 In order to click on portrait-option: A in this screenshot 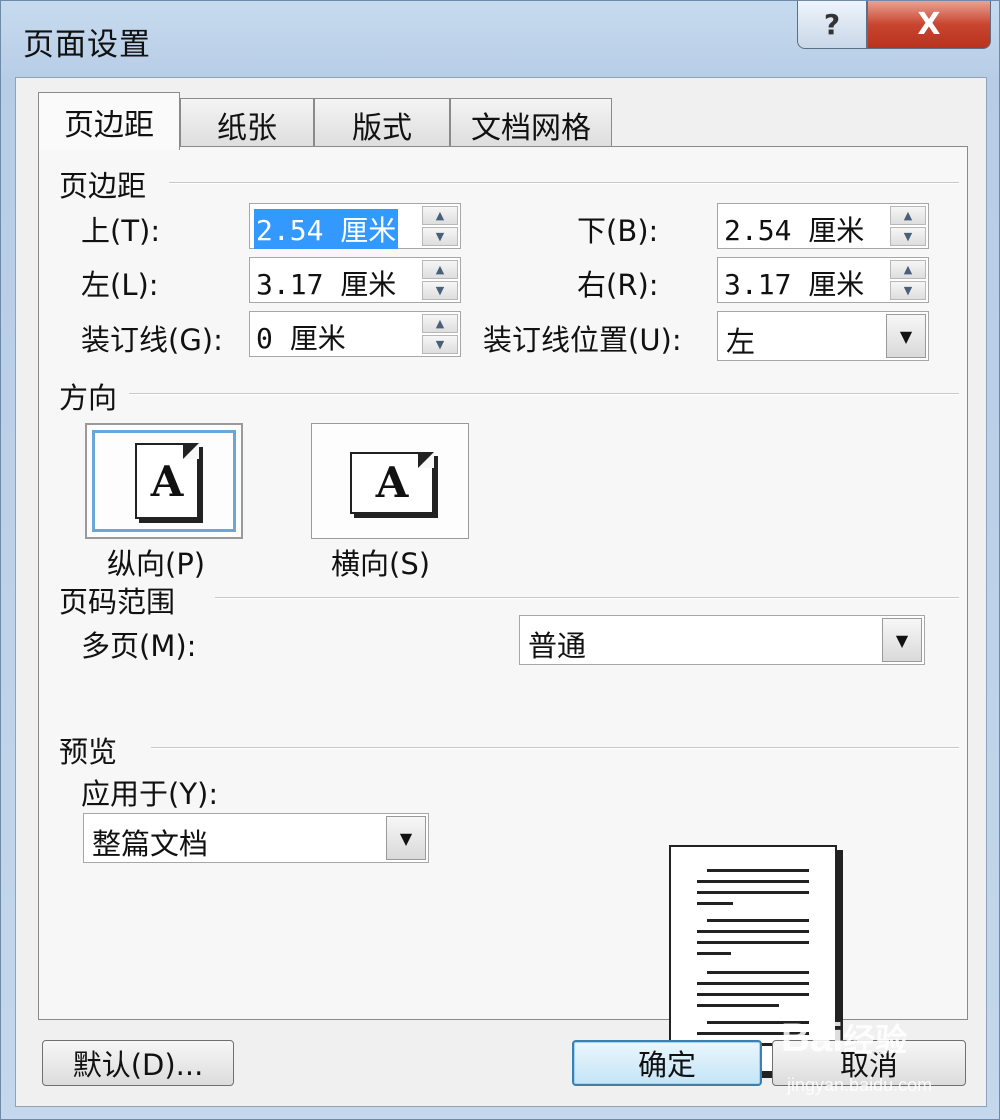, I will do `click(164, 481)`.